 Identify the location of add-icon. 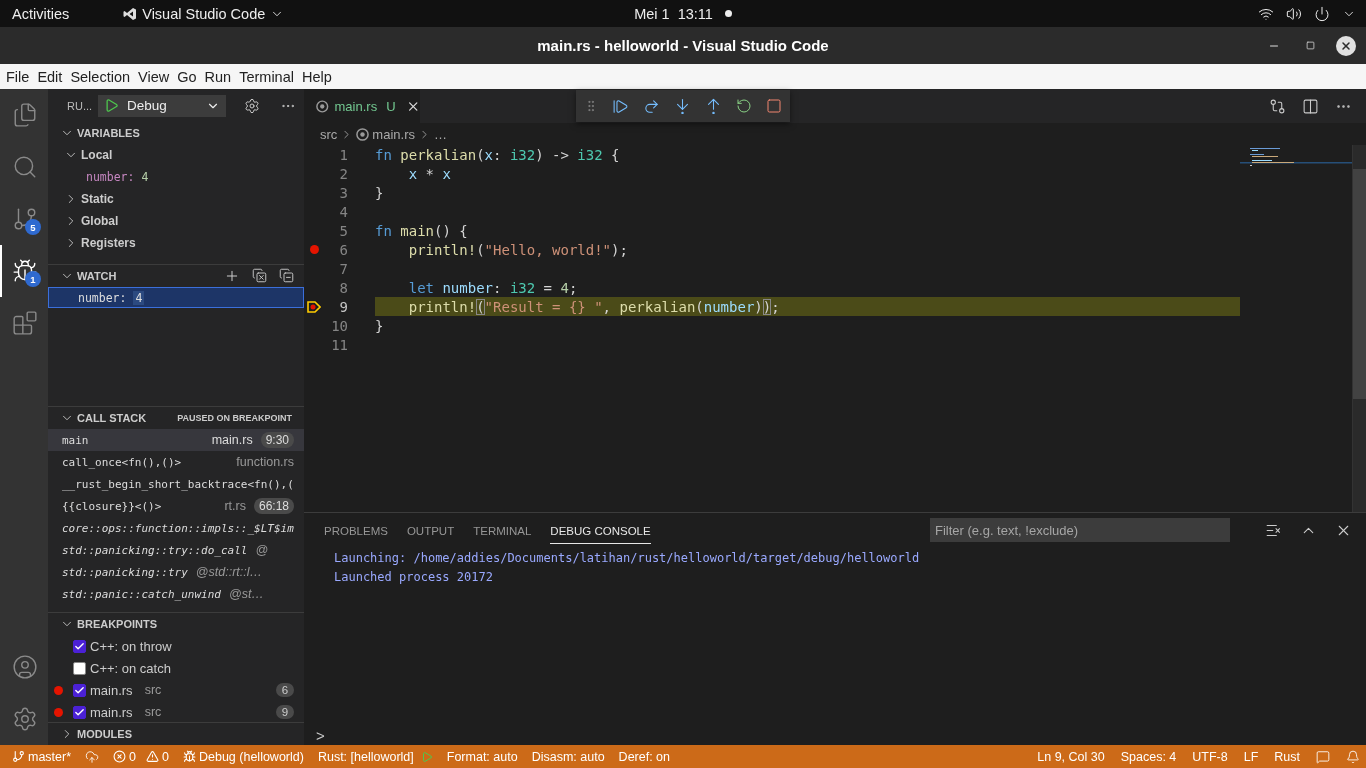
(232, 276).